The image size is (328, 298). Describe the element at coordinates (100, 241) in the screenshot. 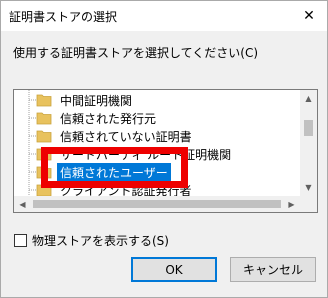

I see `checkbox-label: 物理ストアを表示する(S)` at that location.